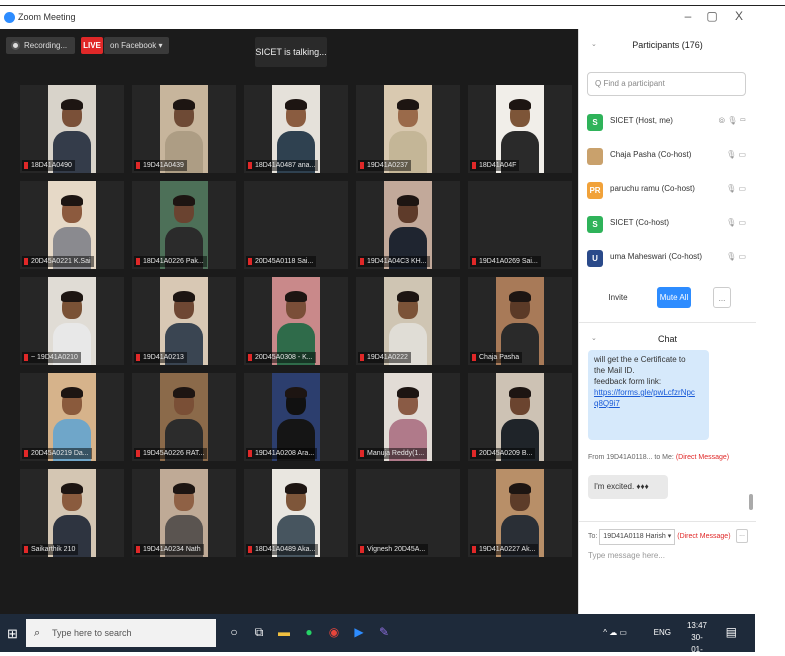 Image resolution: width=785 pixels, height=656 pixels. What do you see at coordinates (377, 18) in the screenshot?
I see `window-titlebar: Zoom Meeting – ▢ X` at bounding box center [377, 18].